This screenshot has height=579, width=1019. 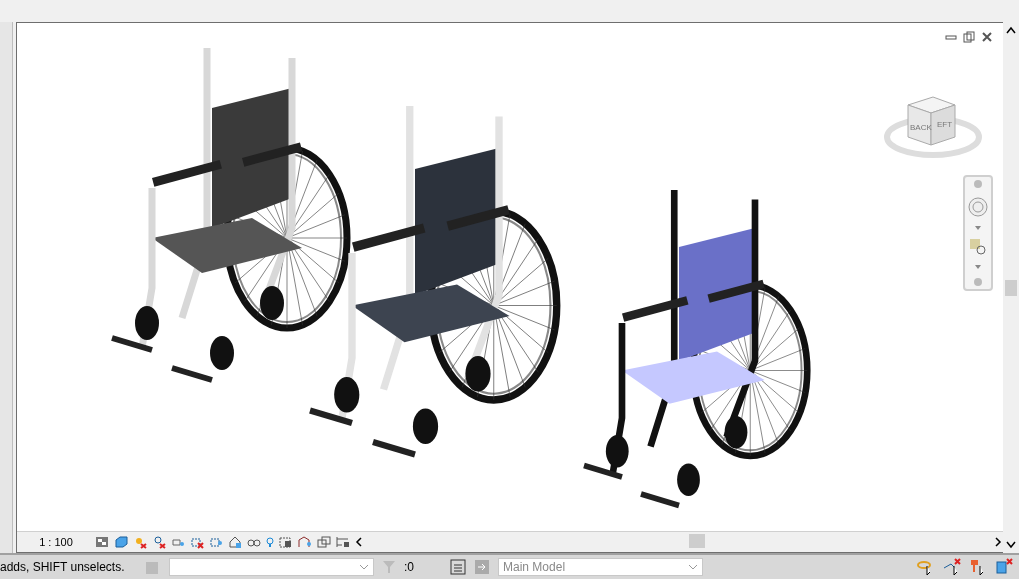 I want to click on selection-count: :0, so click(x=409, y=567).